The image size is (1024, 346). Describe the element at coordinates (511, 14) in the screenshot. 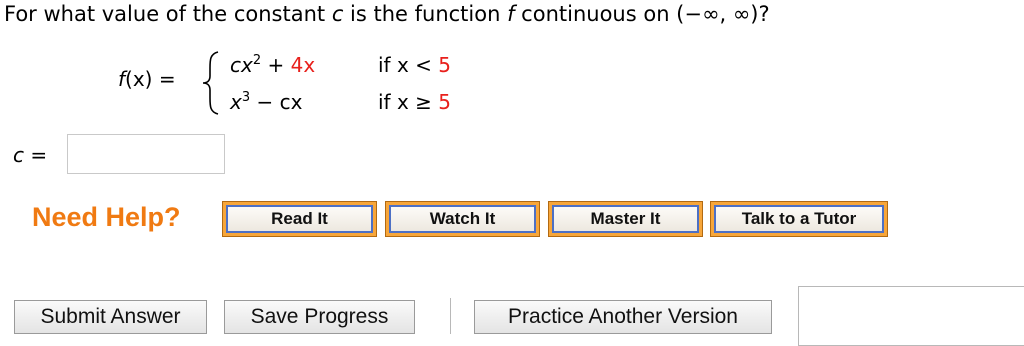

I see `question-var-f: f` at that location.